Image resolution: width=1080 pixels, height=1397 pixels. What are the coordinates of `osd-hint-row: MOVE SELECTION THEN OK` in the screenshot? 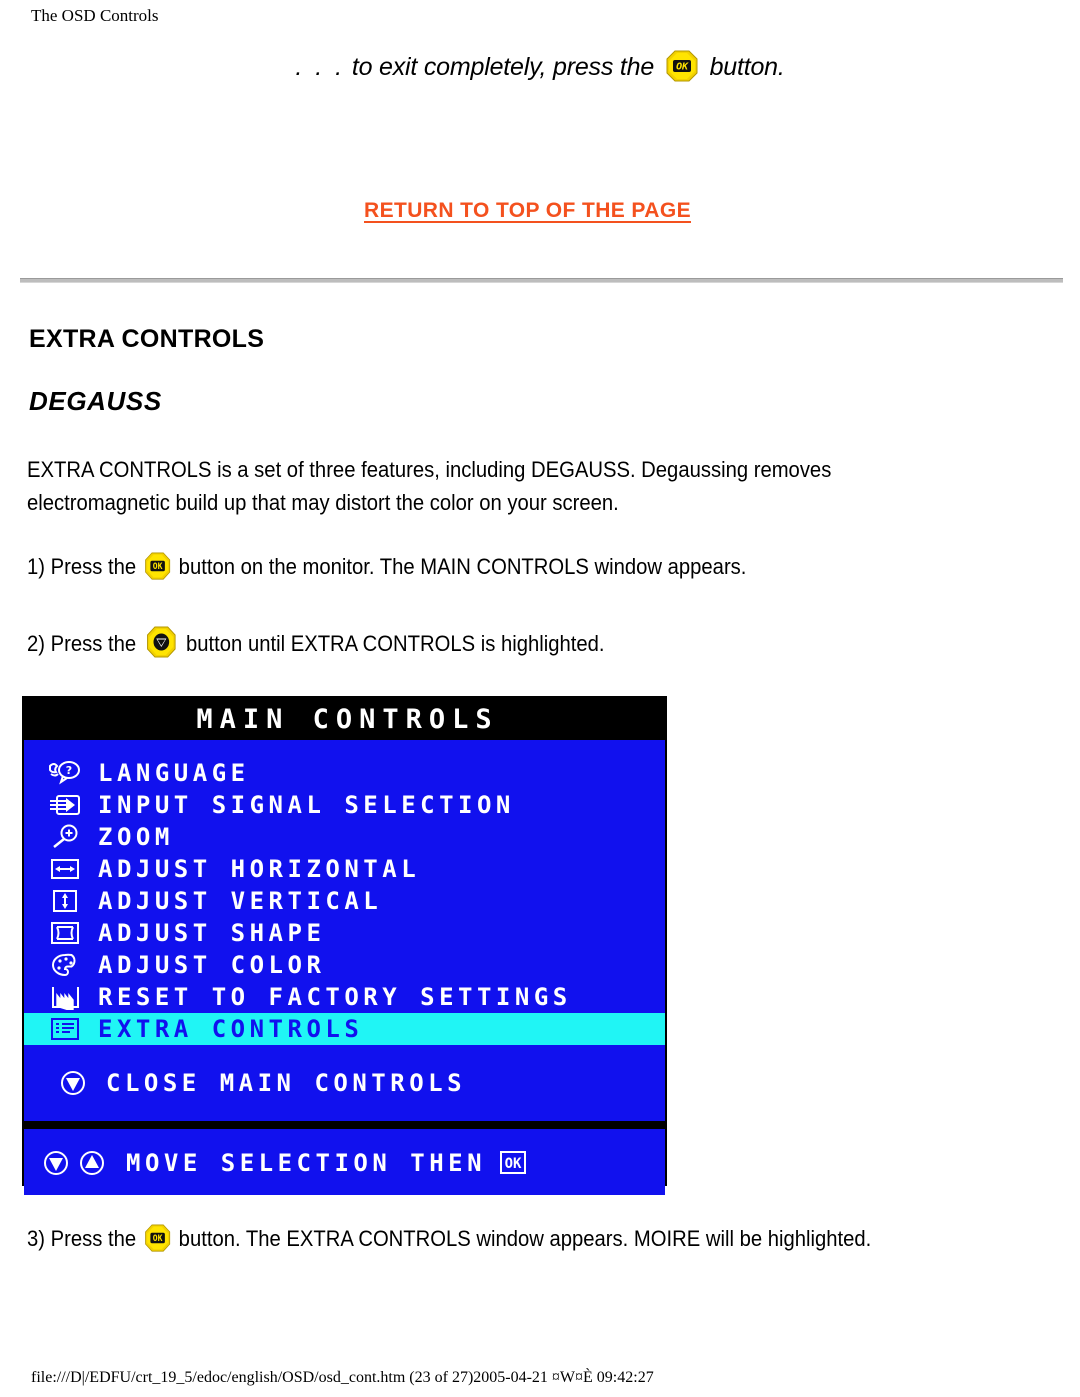 It's located at (344, 1163).